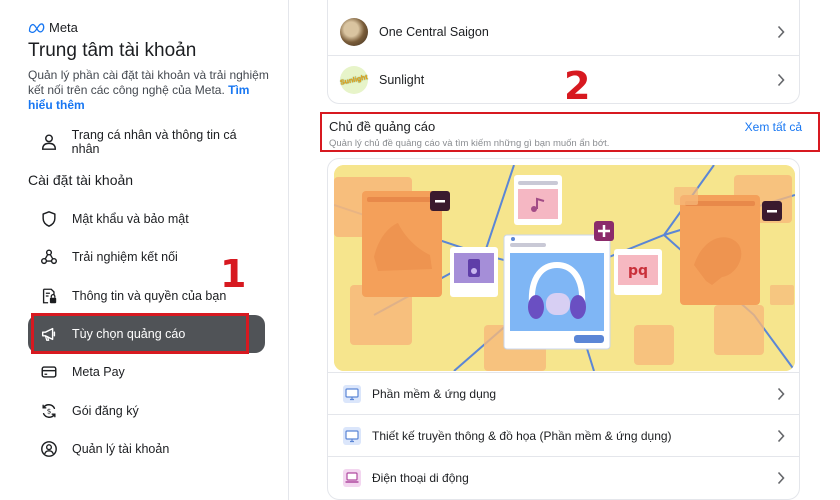 The image size is (840, 500). Describe the element at coordinates (563, 32) in the screenshot. I see `advertiser-row-one-central-saigon: One Central Saigon` at that location.